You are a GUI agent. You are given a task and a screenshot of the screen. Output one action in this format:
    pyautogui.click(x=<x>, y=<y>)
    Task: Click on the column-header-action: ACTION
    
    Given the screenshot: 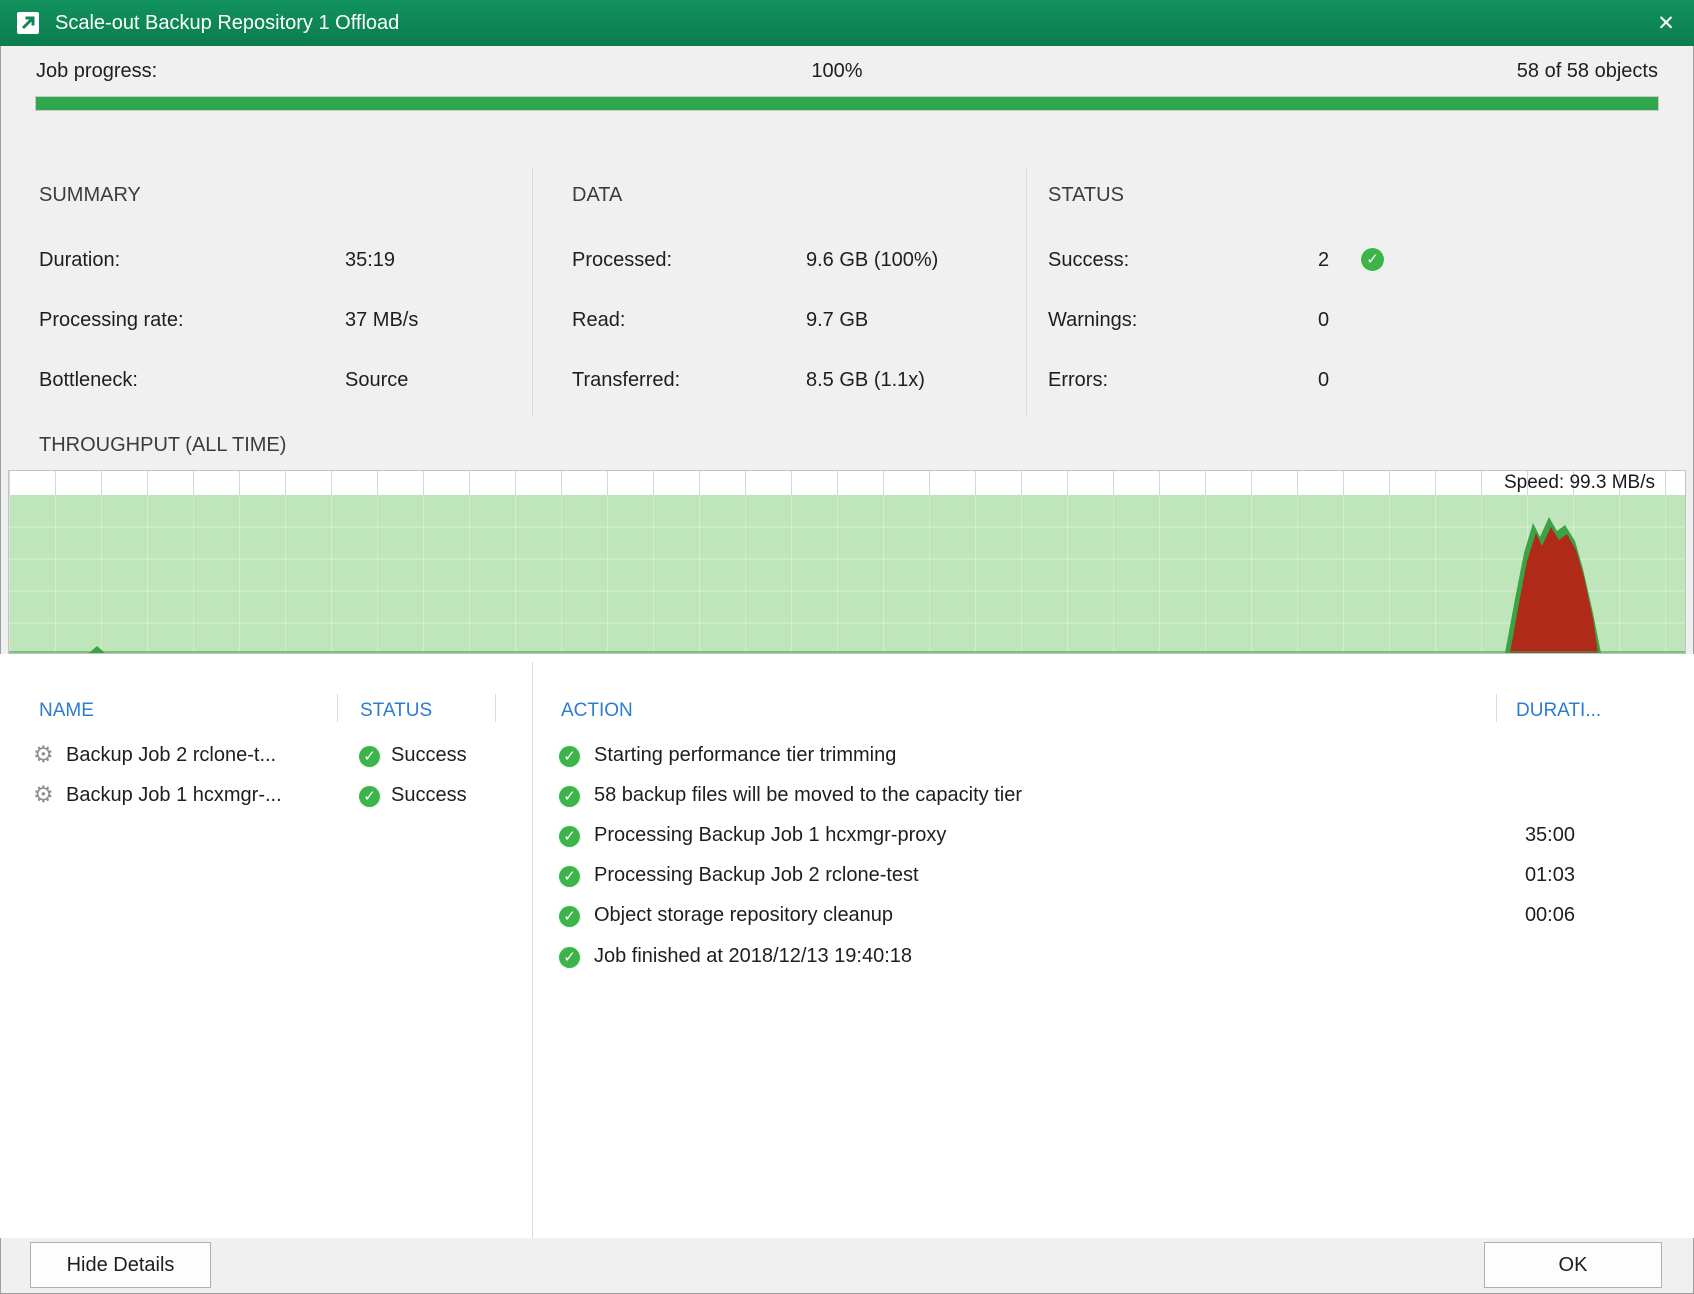 What is the action you would take?
    pyautogui.click(x=597, y=711)
    